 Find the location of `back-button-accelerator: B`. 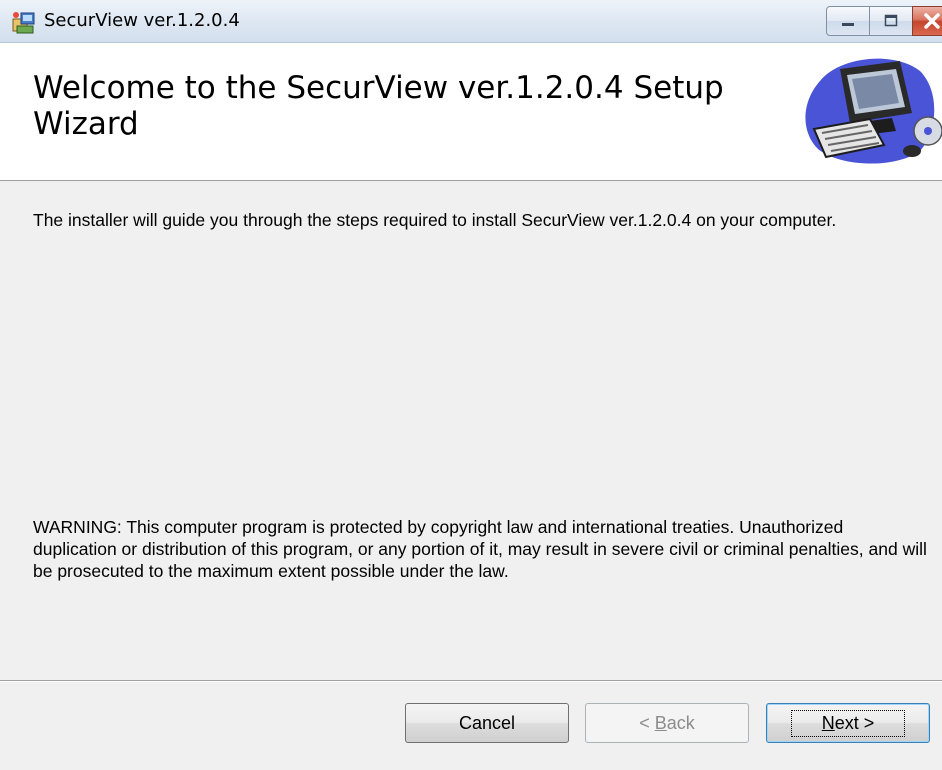

back-button-accelerator: B is located at coordinates (660, 722).